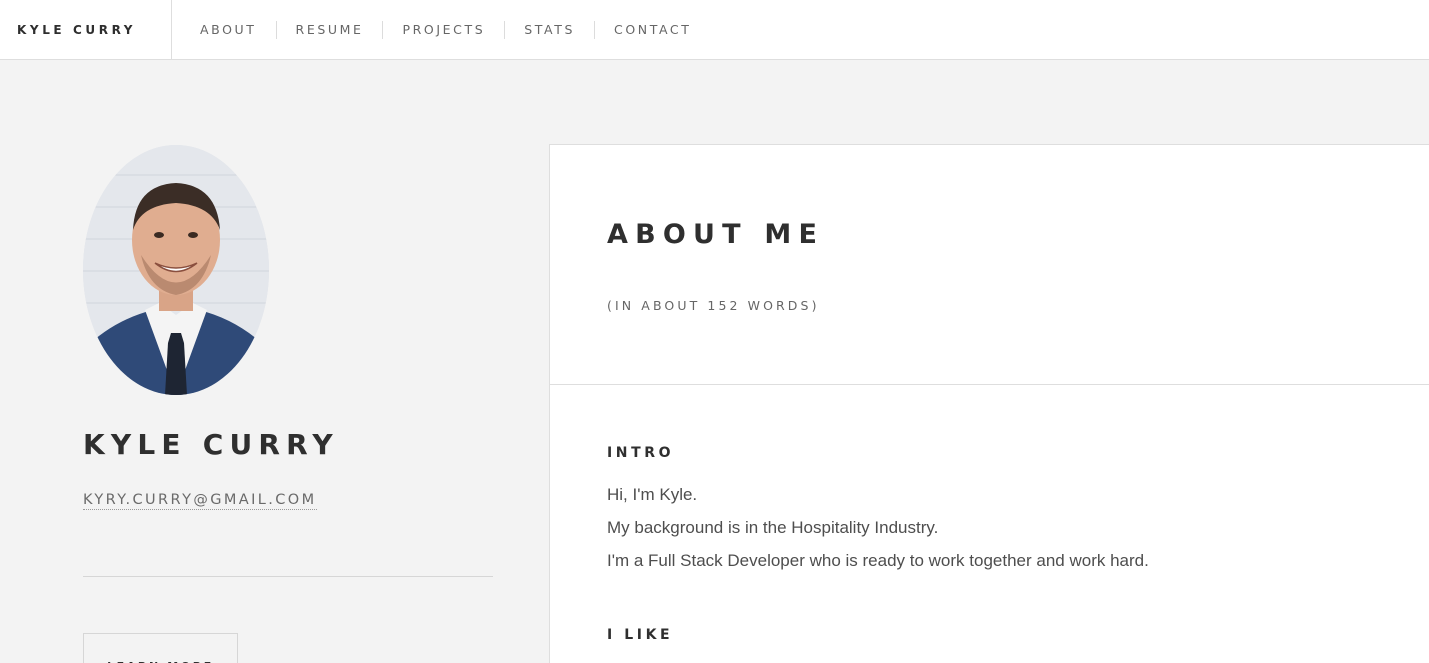  I want to click on nav-resume: RESUME, so click(329, 29).